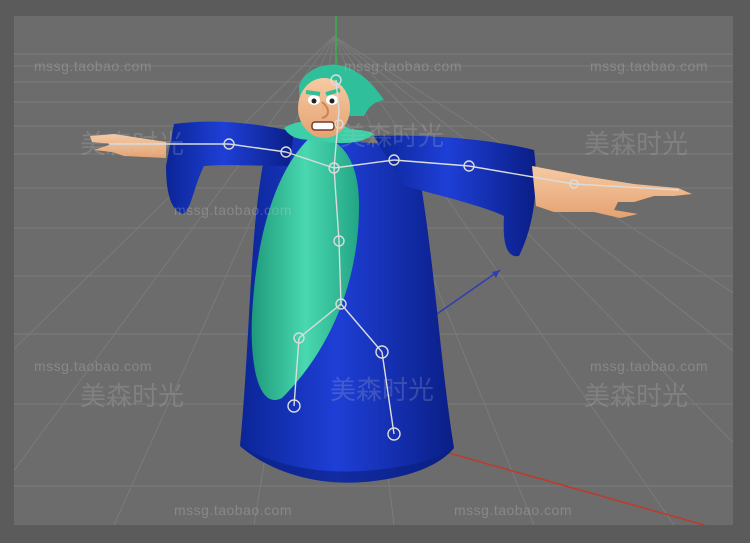 The image size is (750, 543). Describe the element at coordinates (314, 101) in the screenshot. I see `left-pupil` at that location.